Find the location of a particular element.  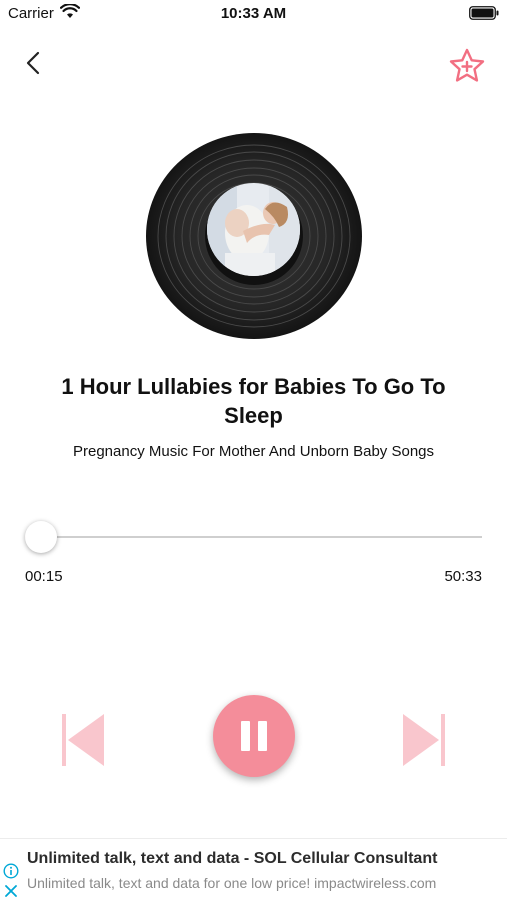

skip-next-icon is located at coordinates (424, 740).